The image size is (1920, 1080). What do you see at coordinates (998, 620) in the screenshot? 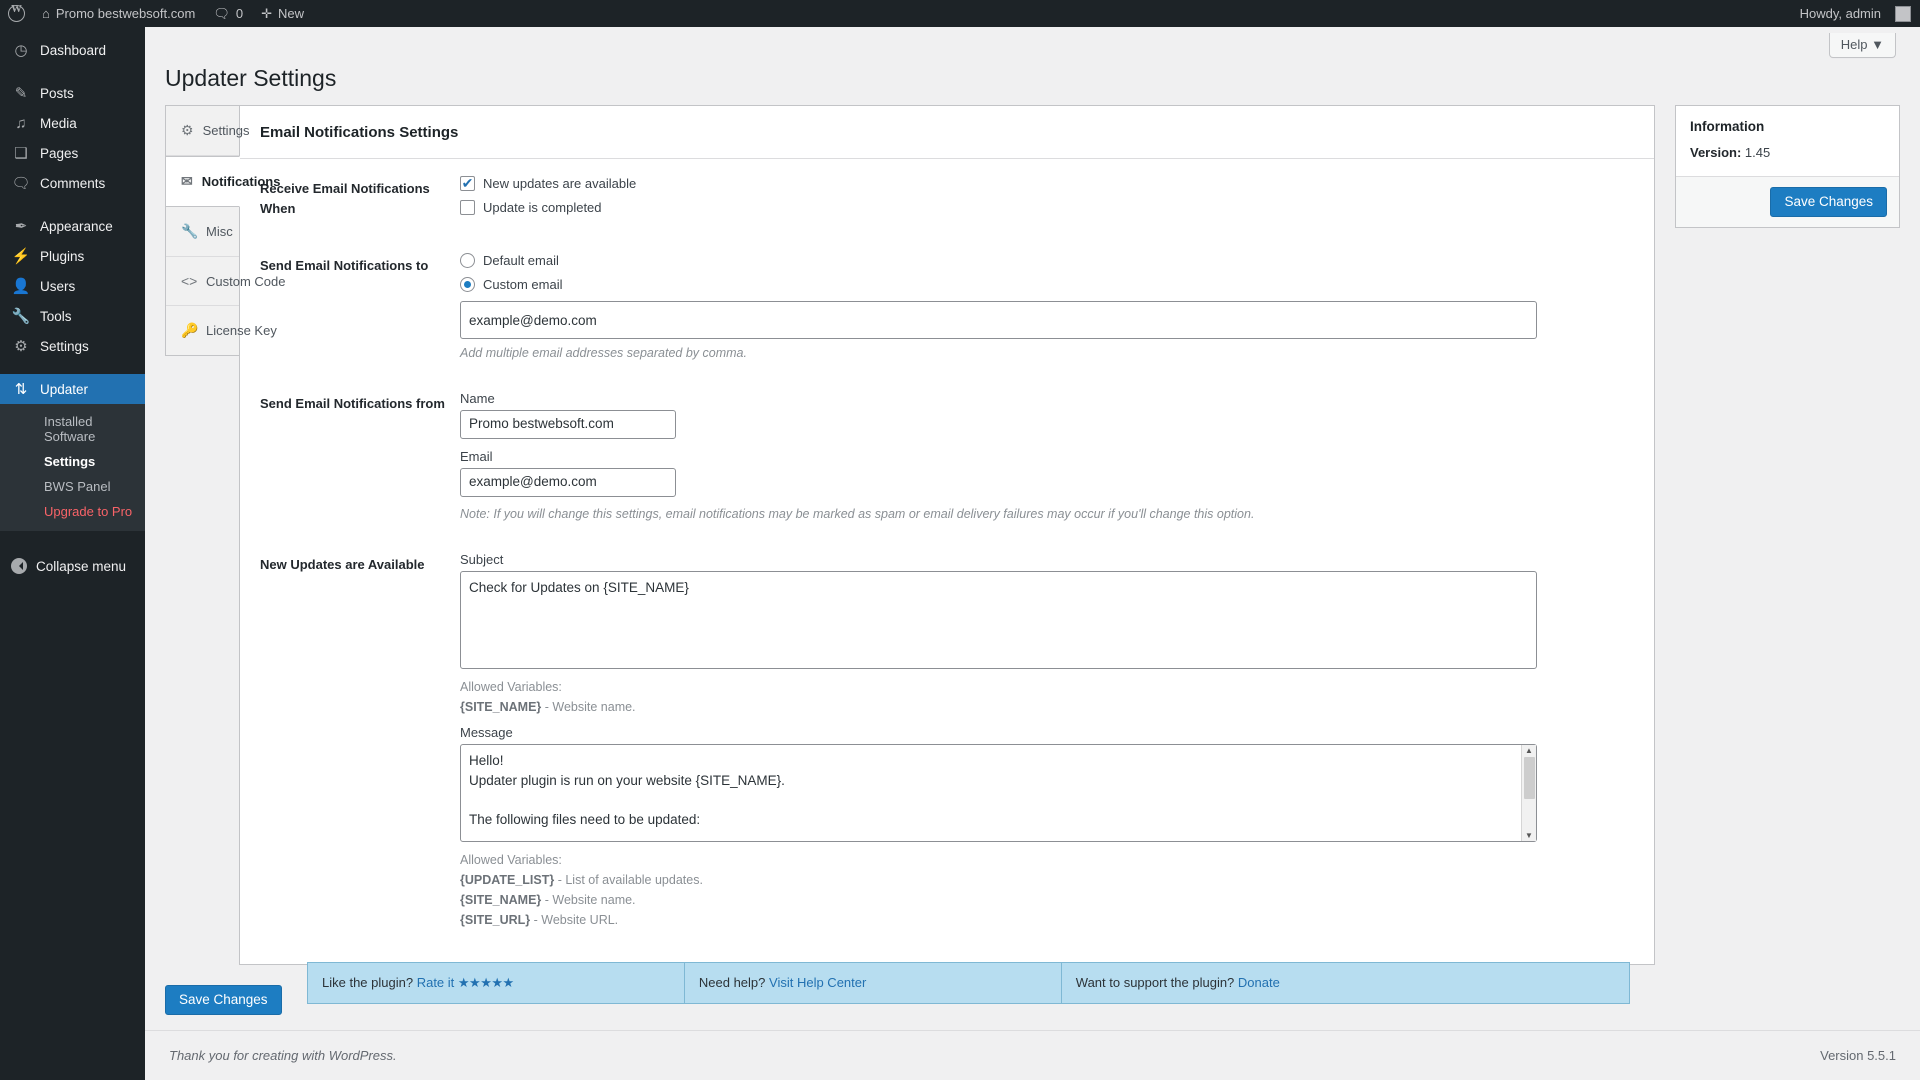
I see `subject-textarea: Check for Updates on {SITE_NAME}` at bounding box center [998, 620].